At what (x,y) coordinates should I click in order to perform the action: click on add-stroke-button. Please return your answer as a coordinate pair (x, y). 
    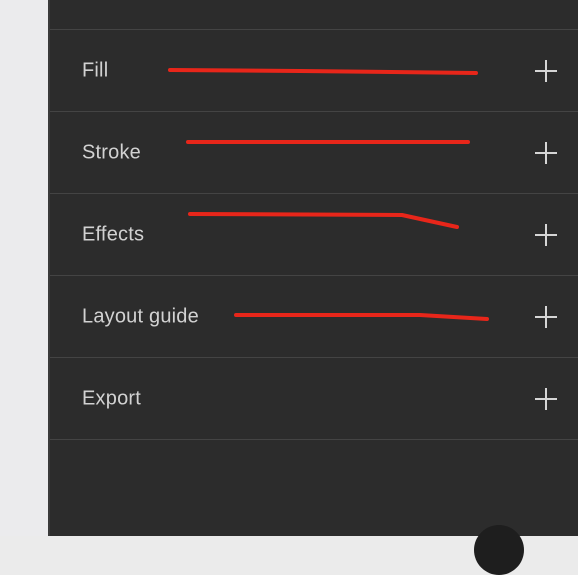
    Looking at the image, I should click on (546, 153).